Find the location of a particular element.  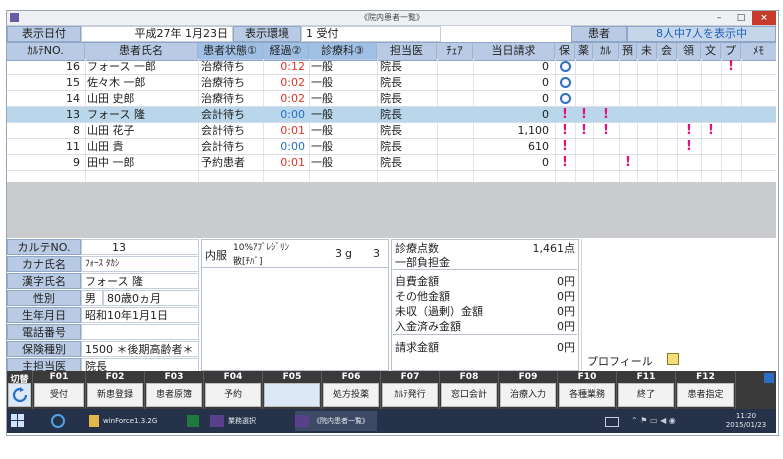

row-status: 治療待ち is located at coordinates (223, 66).